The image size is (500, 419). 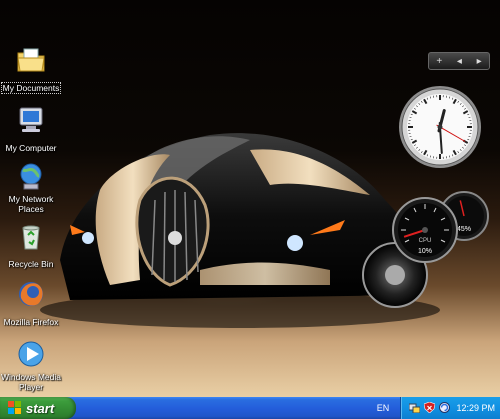 I want to click on firefox-icon, so click(x=31, y=294).